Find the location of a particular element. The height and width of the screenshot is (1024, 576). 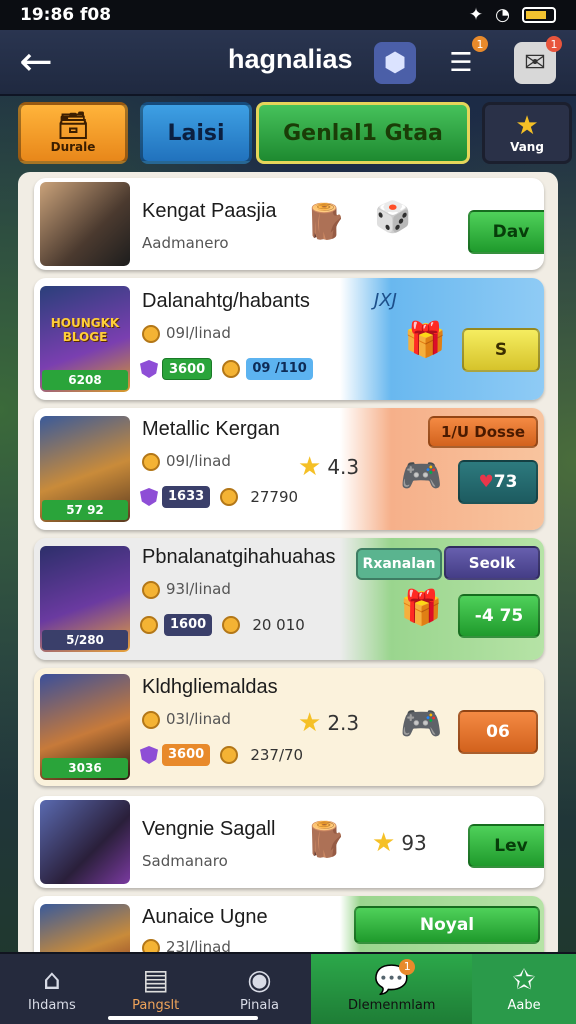

nav-item-home: ⌂ Ihdams is located at coordinates (52, 989).